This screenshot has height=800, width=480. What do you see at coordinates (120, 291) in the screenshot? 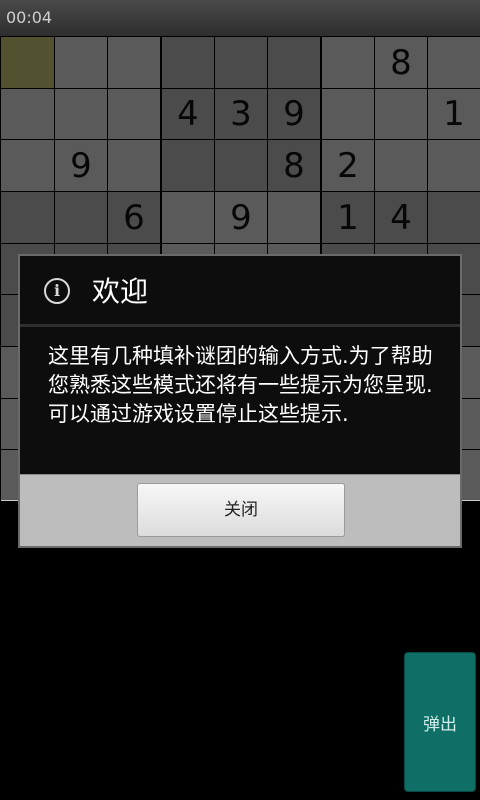
I see `dialog-title: 欢迎` at bounding box center [120, 291].